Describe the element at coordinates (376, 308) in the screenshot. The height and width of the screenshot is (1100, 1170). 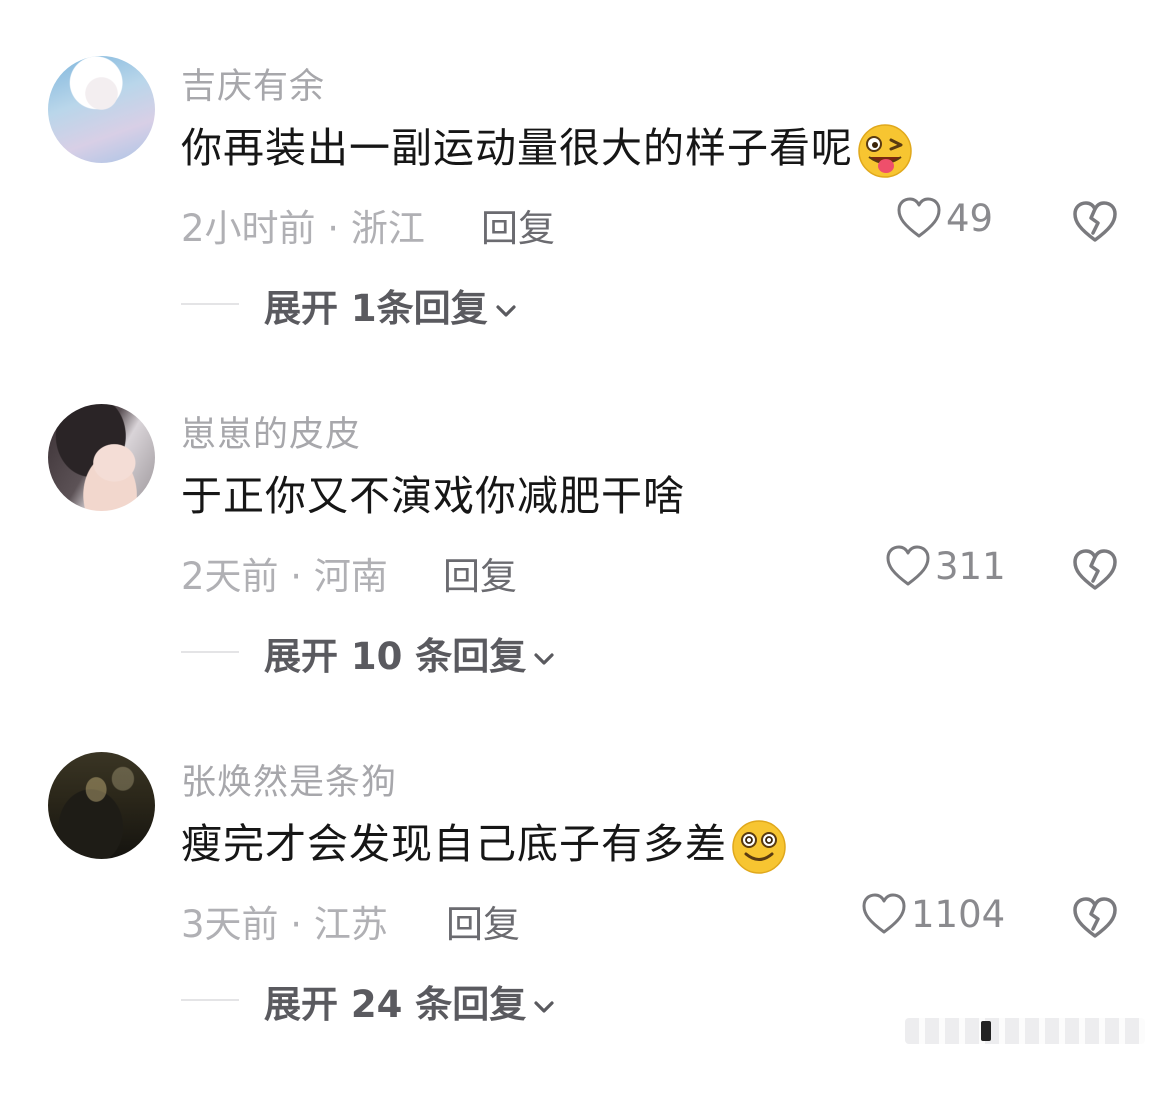
I see `expand-replies-label: 展开 1条回复` at that location.